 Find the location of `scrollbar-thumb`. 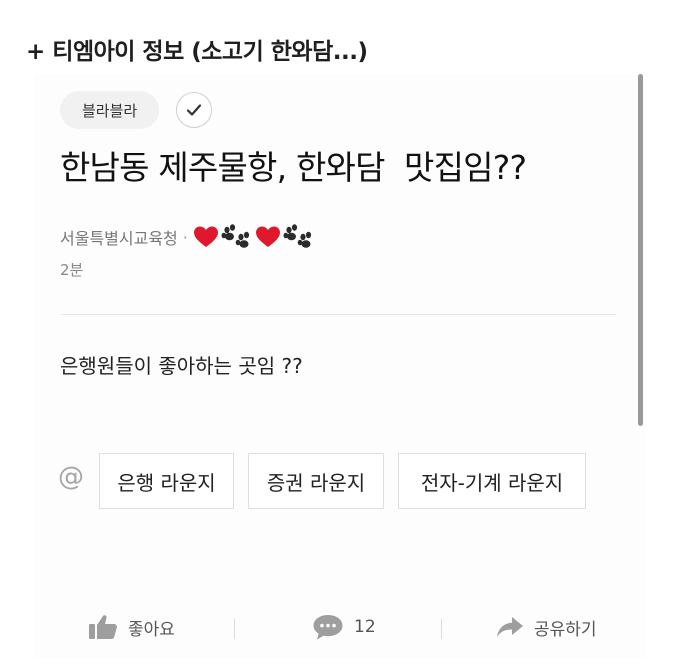

scrollbar-thumb is located at coordinates (640, 250).